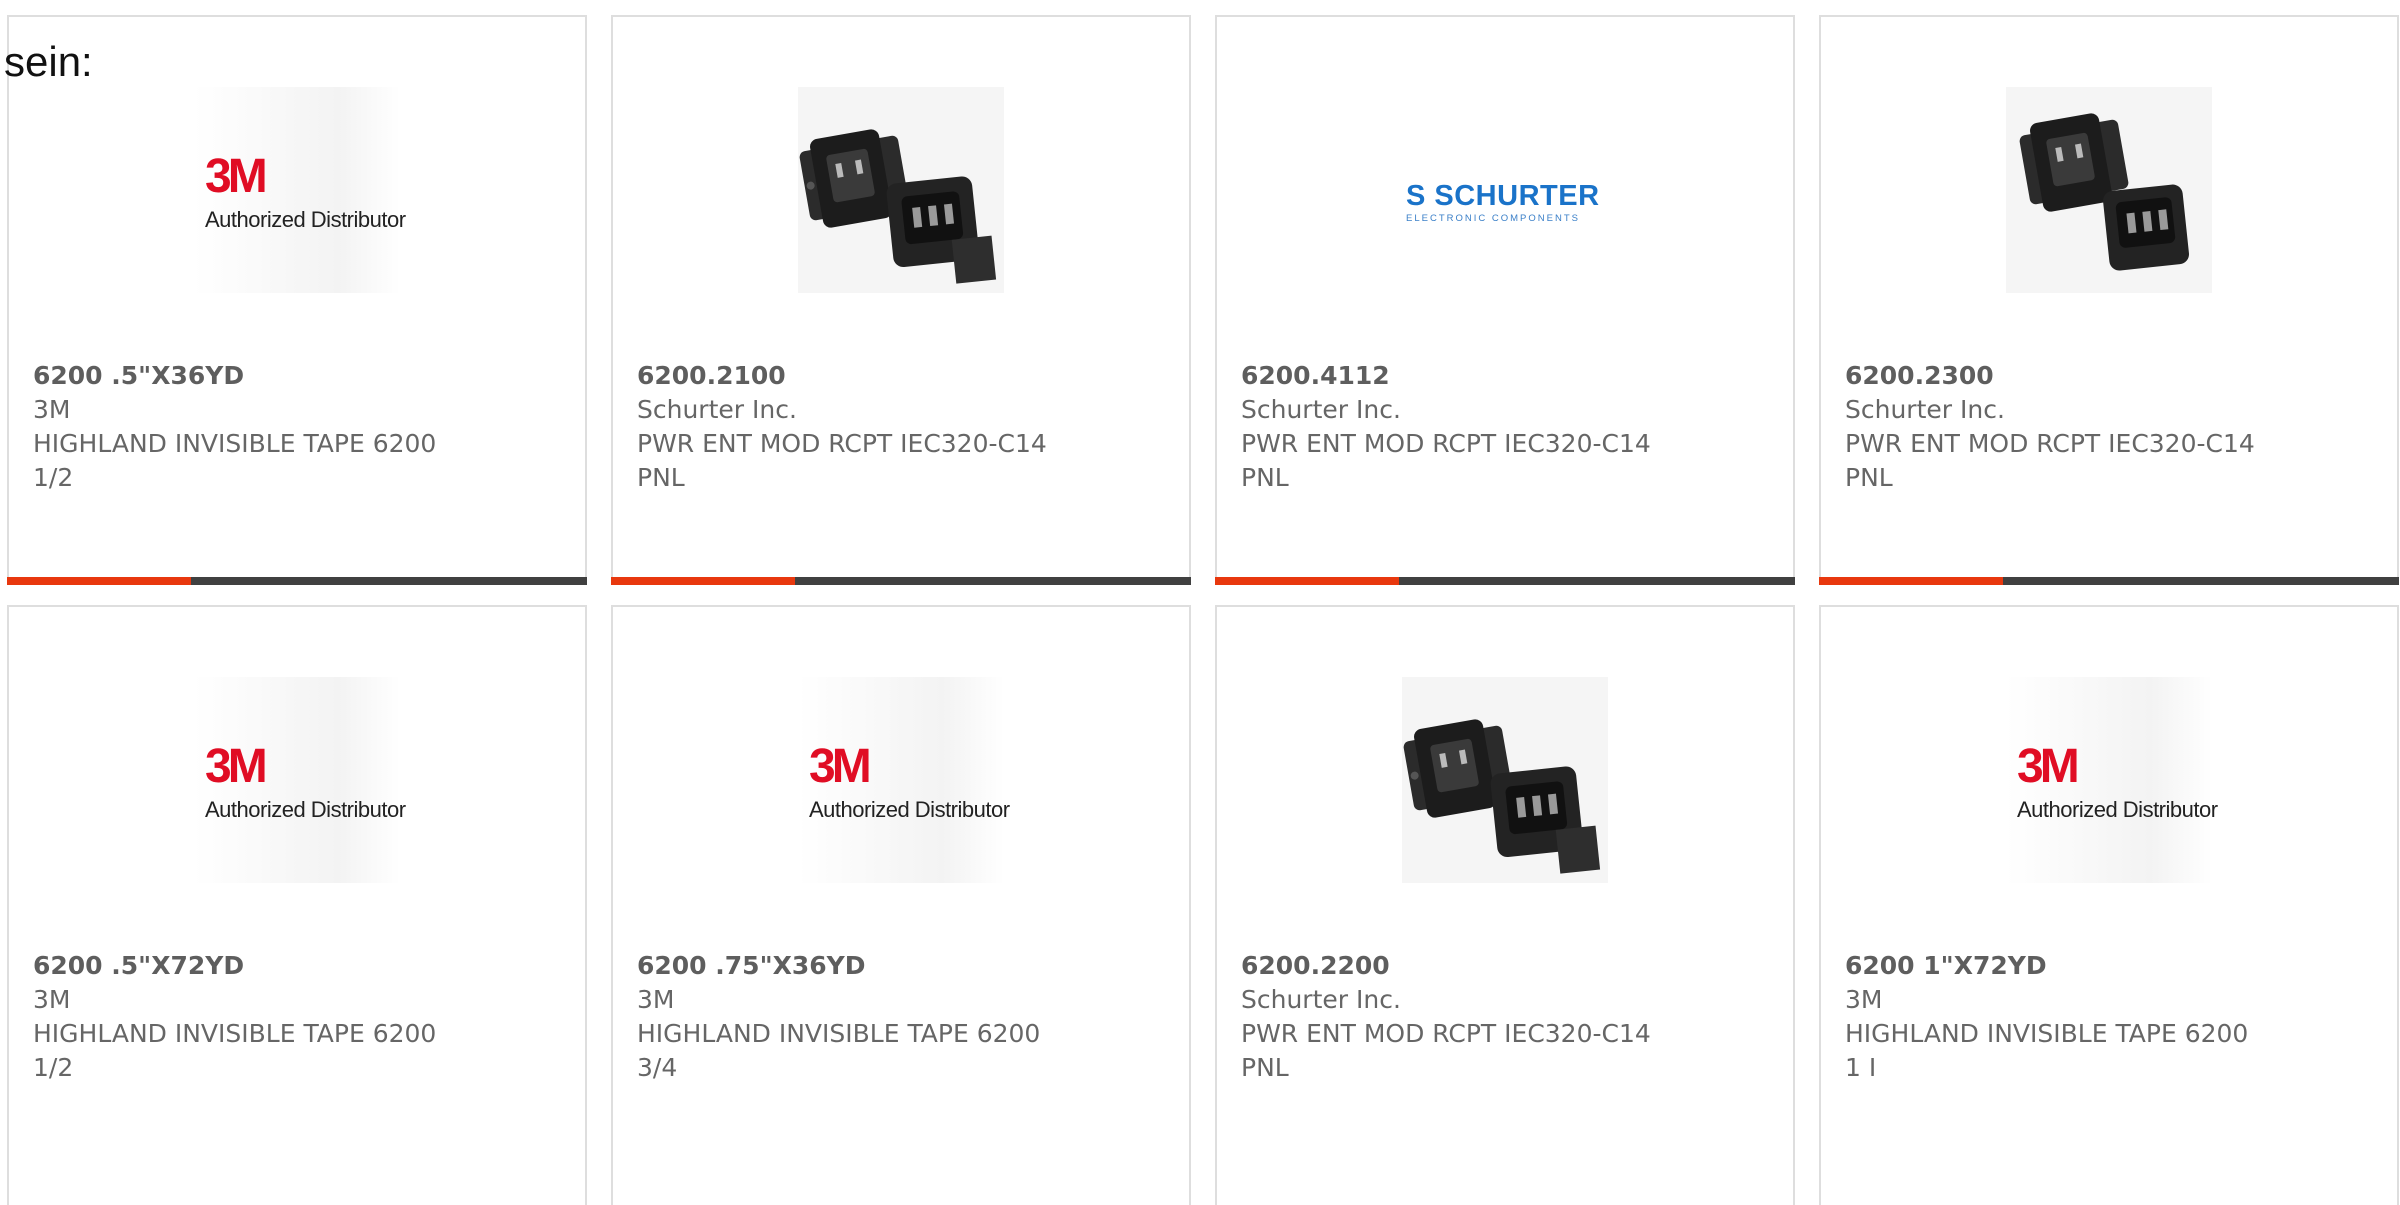 The height and width of the screenshot is (1205, 2400). What do you see at coordinates (48, 61) in the screenshot?
I see `intro-text: sein:` at bounding box center [48, 61].